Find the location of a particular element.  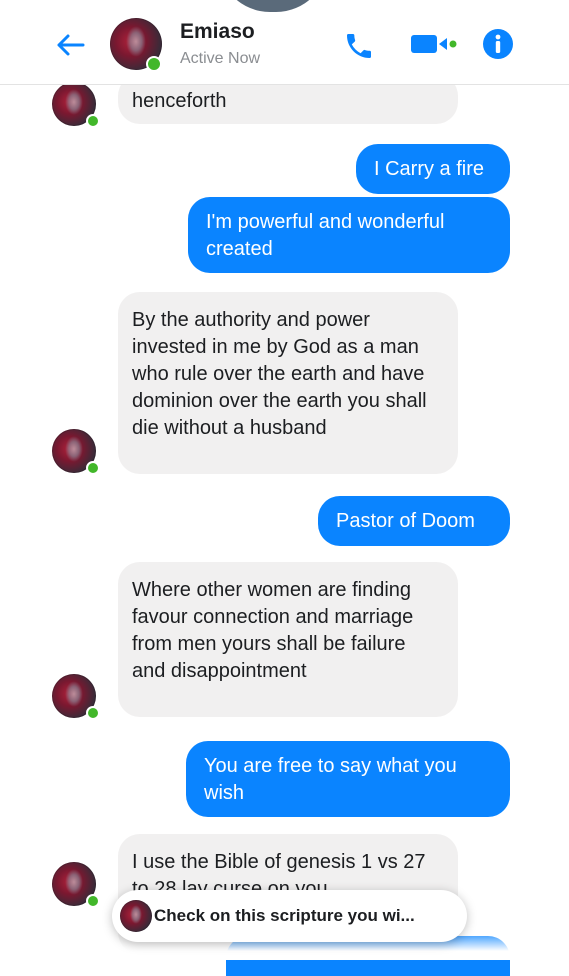

contact-name: Emiaso is located at coordinates (217, 32).